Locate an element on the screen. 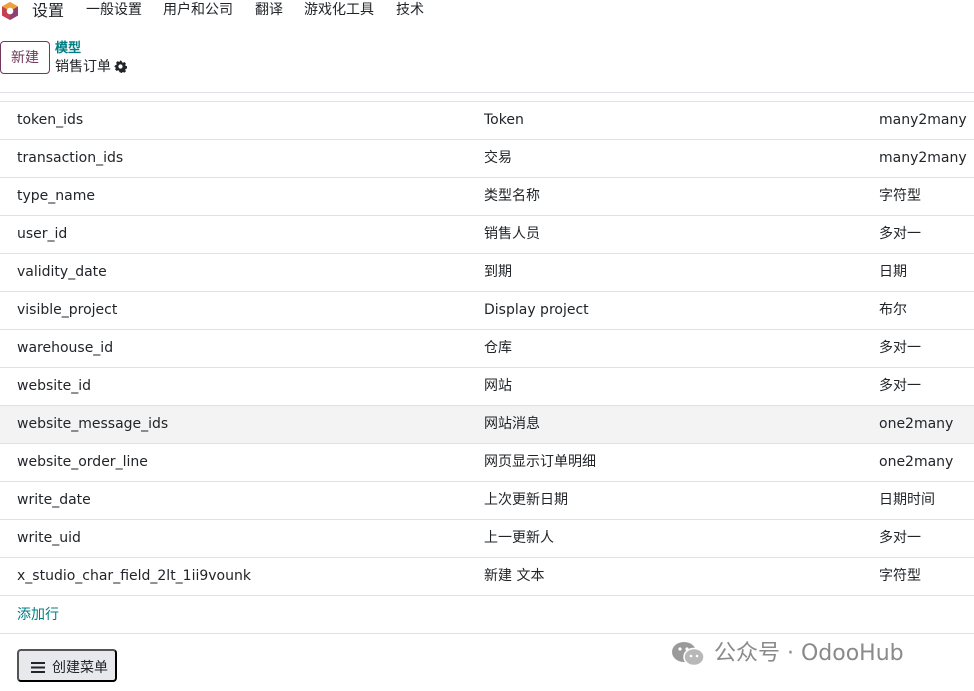  field-type-cell: 日期时间 is located at coordinates (907, 500).